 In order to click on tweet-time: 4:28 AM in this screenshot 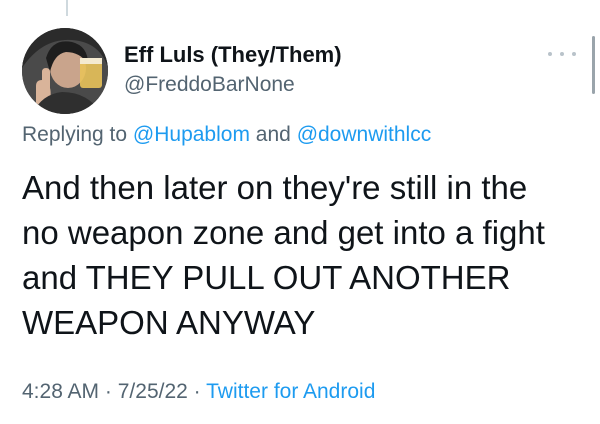, I will do `click(60, 391)`.